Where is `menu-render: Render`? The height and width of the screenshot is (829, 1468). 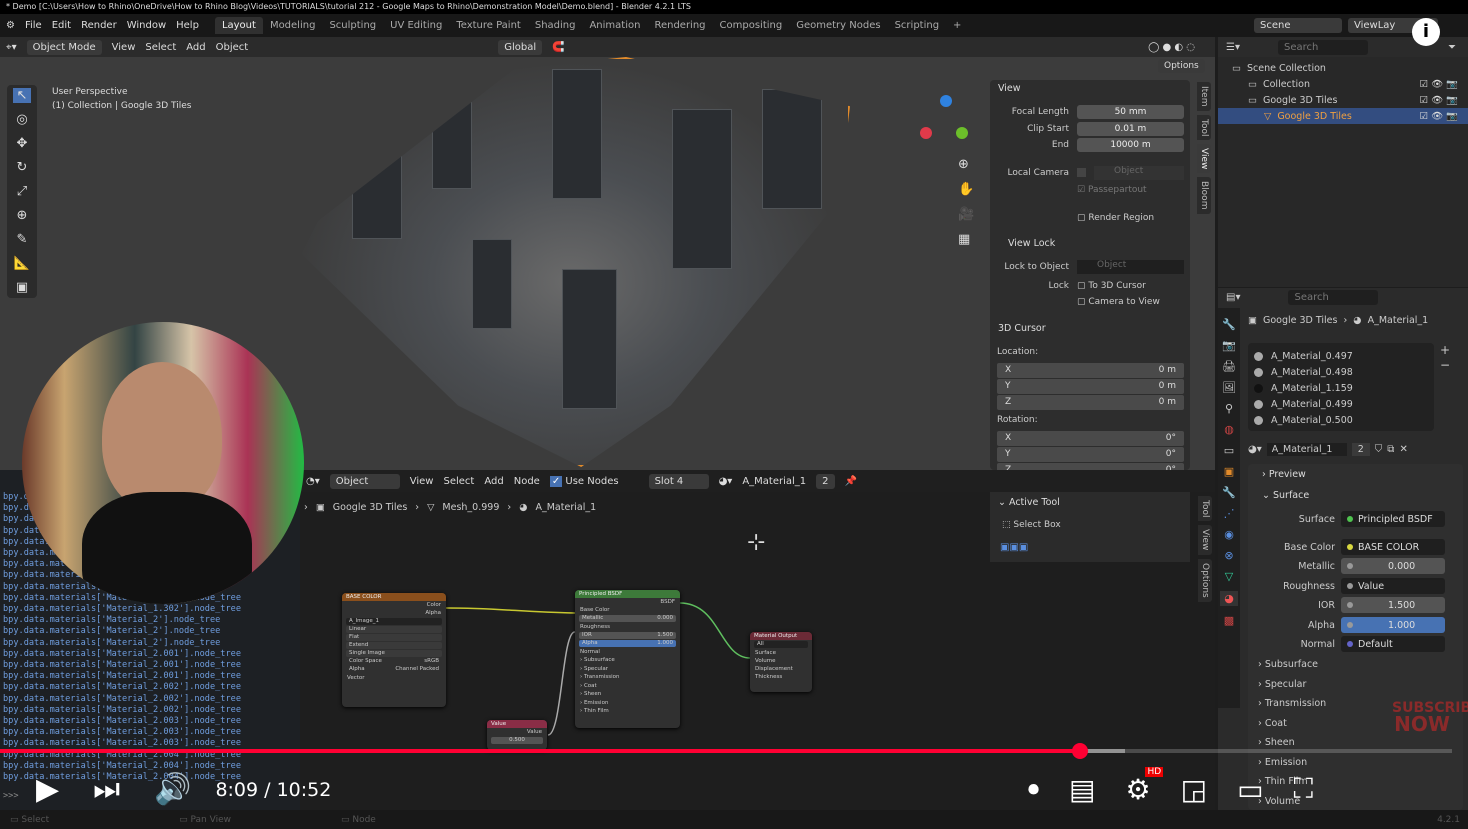 menu-render: Render is located at coordinates (99, 25).